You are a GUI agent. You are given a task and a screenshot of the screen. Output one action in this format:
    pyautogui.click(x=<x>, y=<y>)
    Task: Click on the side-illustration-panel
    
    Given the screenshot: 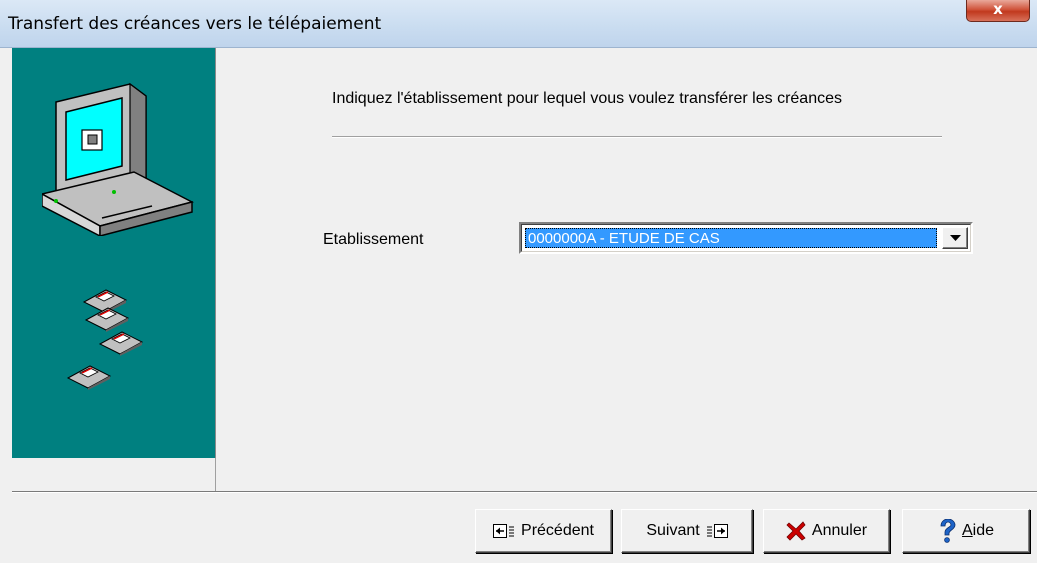 What is the action you would take?
    pyautogui.click(x=114, y=253)
    